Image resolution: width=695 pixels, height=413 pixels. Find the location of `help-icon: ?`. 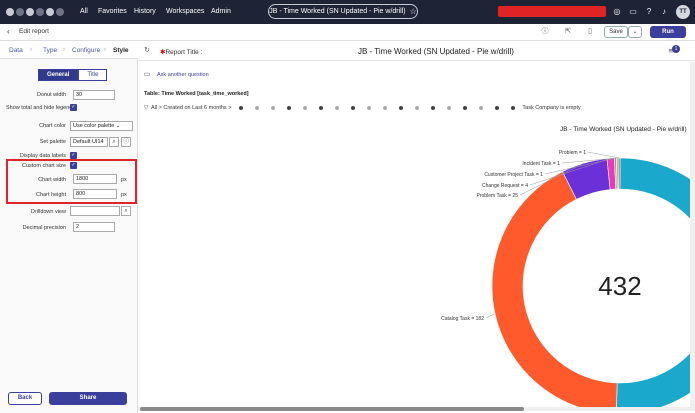

help-icon: ? is located at coordinates (649, 12).